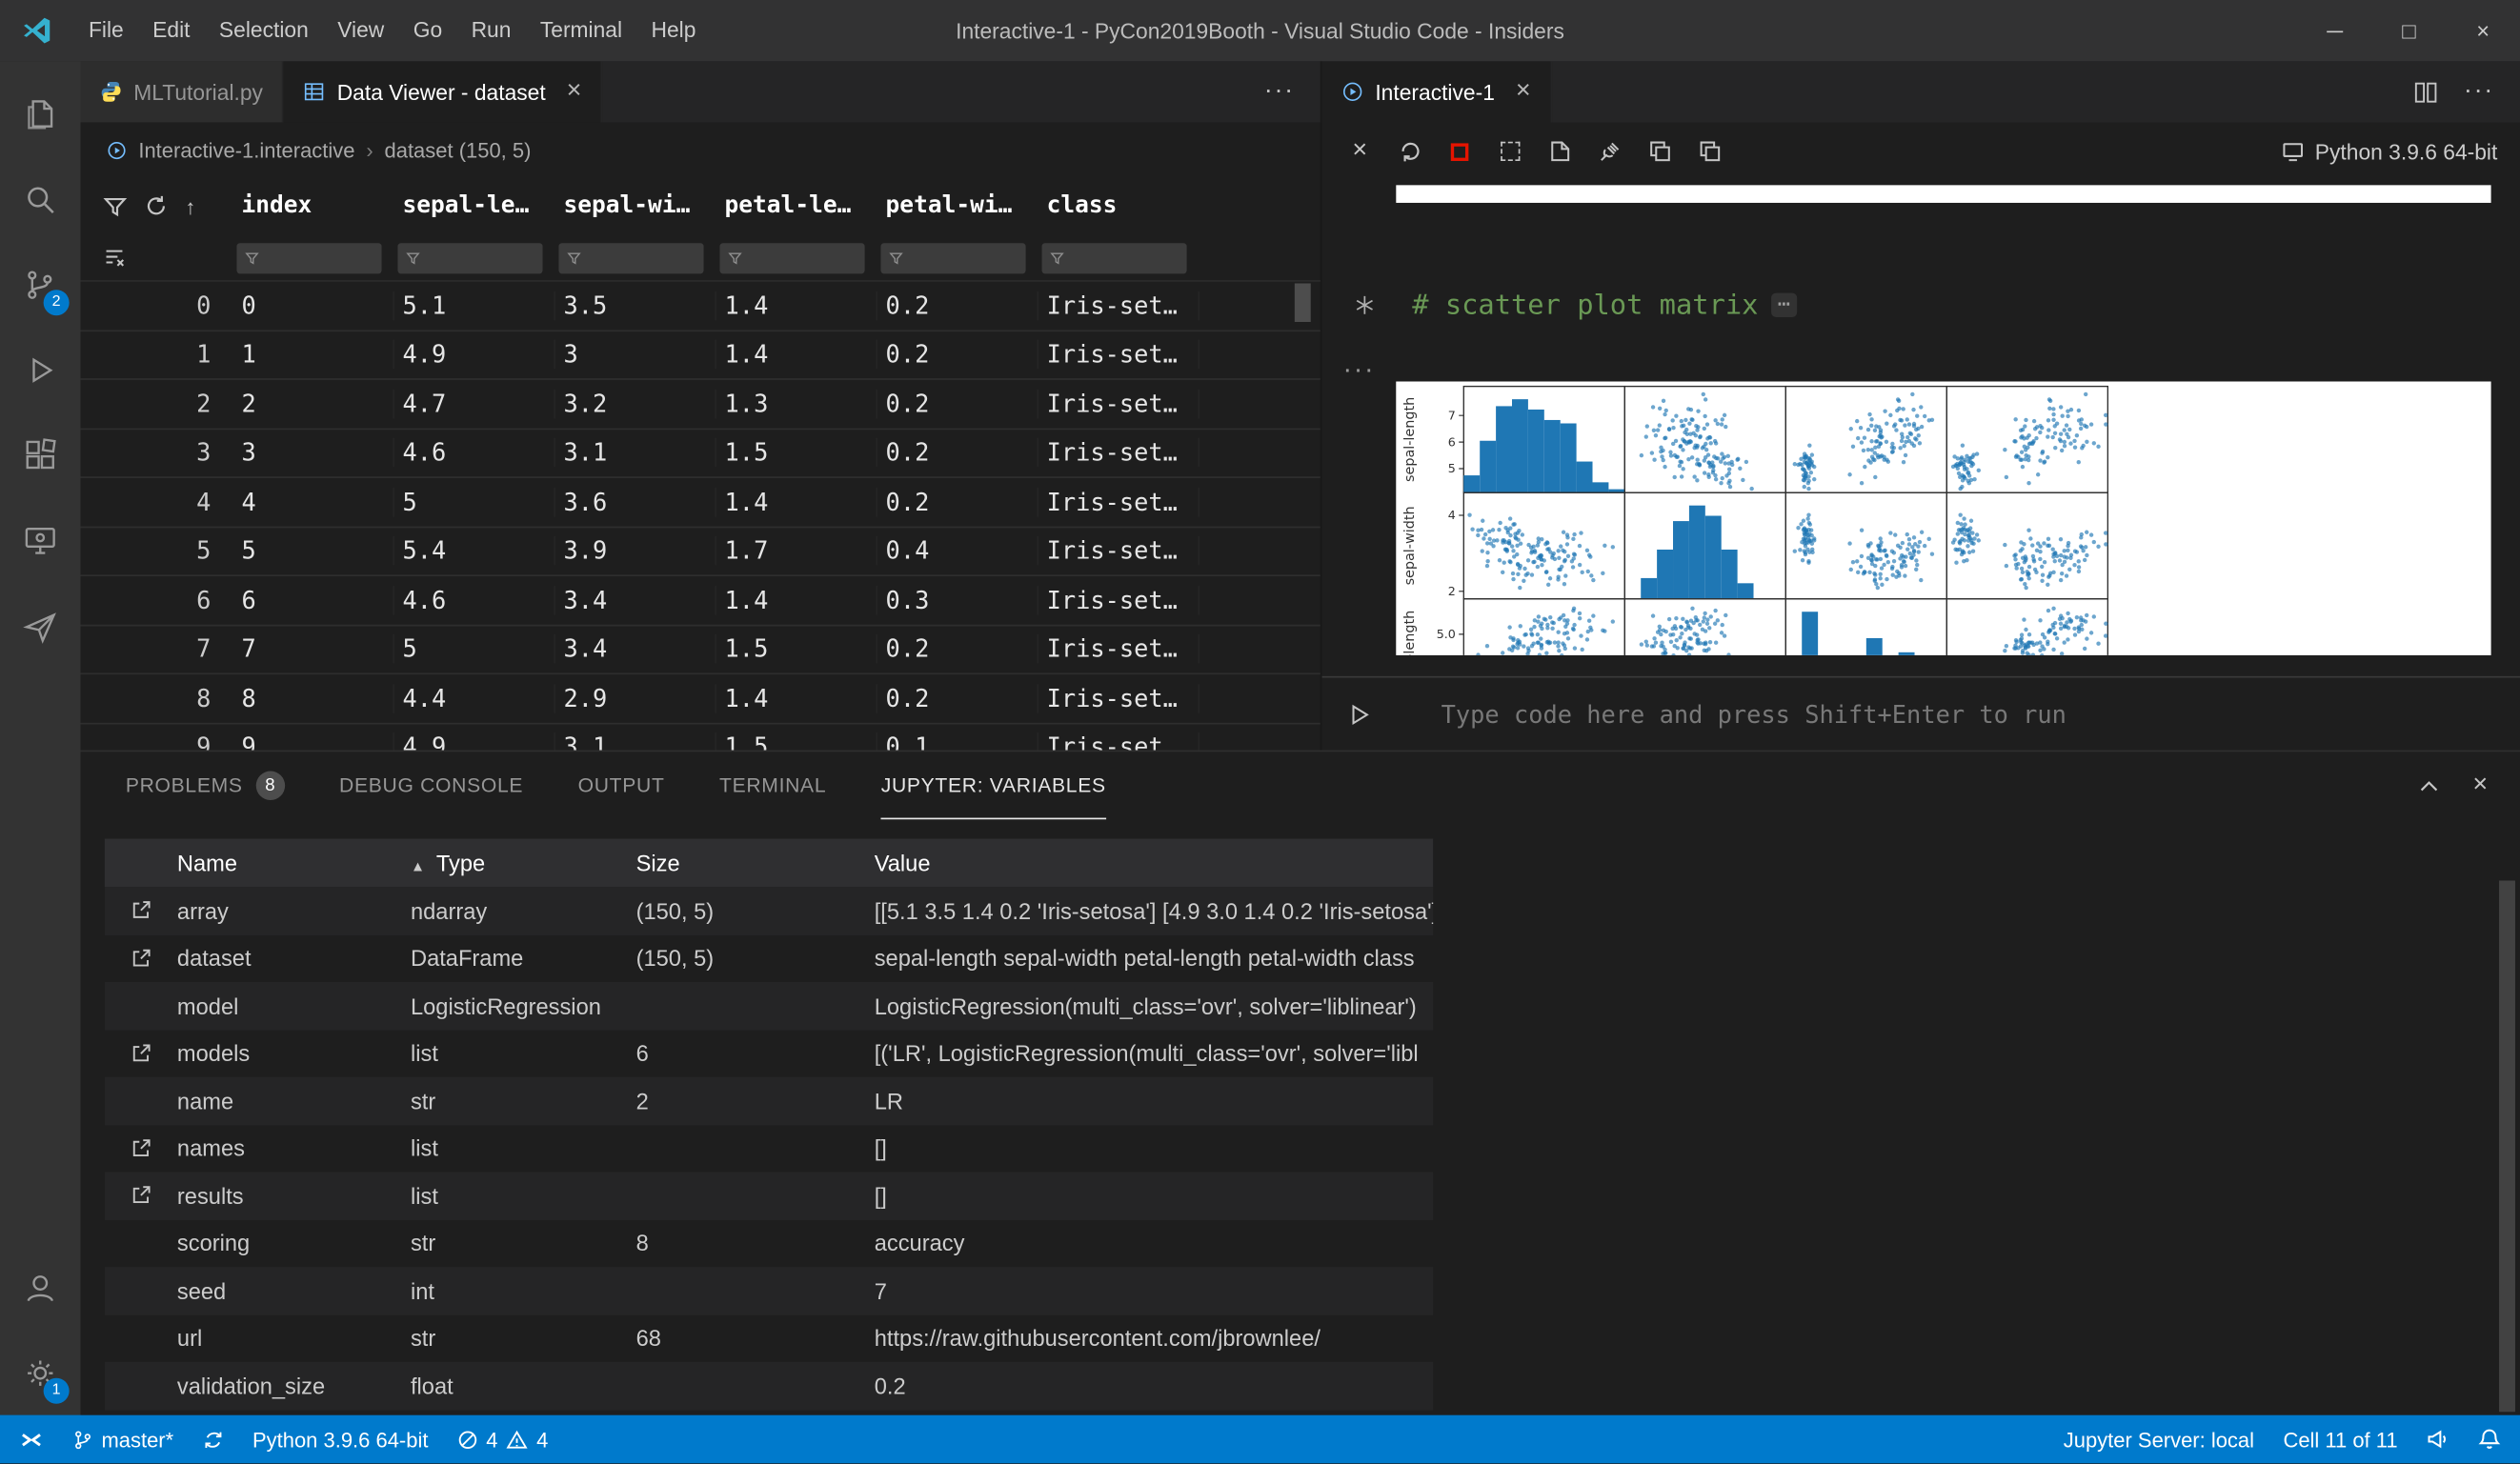 This screenshot has height=1464, width=2520. I want to click on breadcrumb-leaf: dataset (150, 5), so click(459, 150).